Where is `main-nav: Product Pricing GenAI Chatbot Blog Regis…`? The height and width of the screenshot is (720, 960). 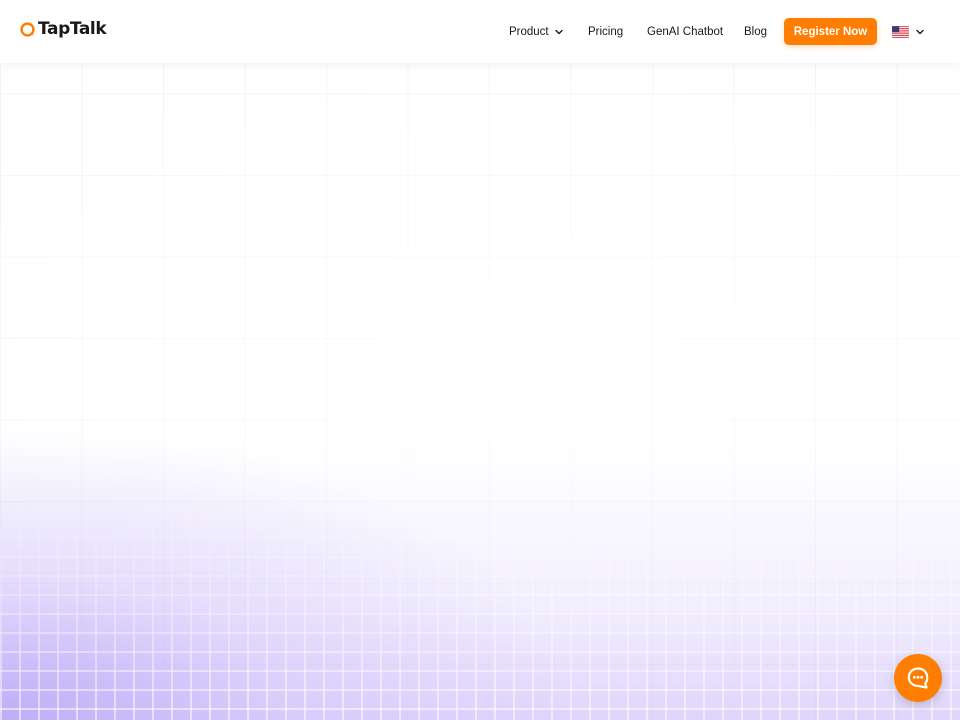
main-nav: Product Pricing GenAI Chatbot Blog Regis… is located at coordinates (480, 31).